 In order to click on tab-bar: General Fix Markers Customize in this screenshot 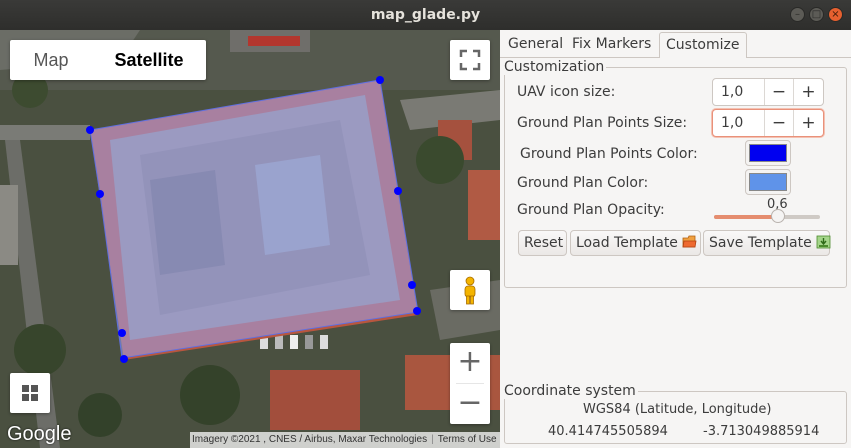, I will do `click(675, 44)`.